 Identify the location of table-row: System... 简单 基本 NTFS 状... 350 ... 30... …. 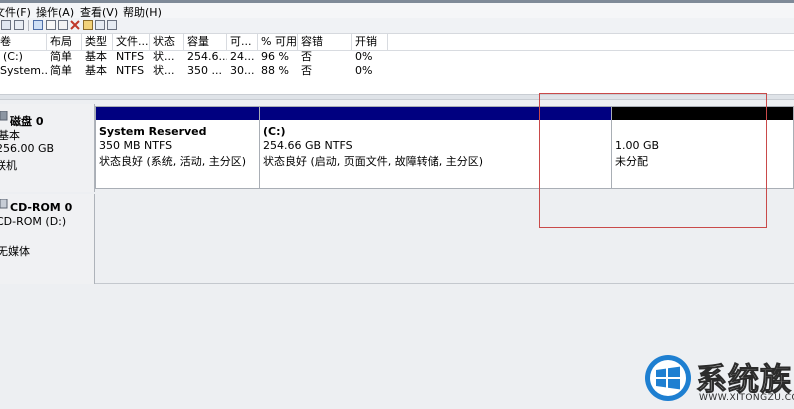
(397, 71).